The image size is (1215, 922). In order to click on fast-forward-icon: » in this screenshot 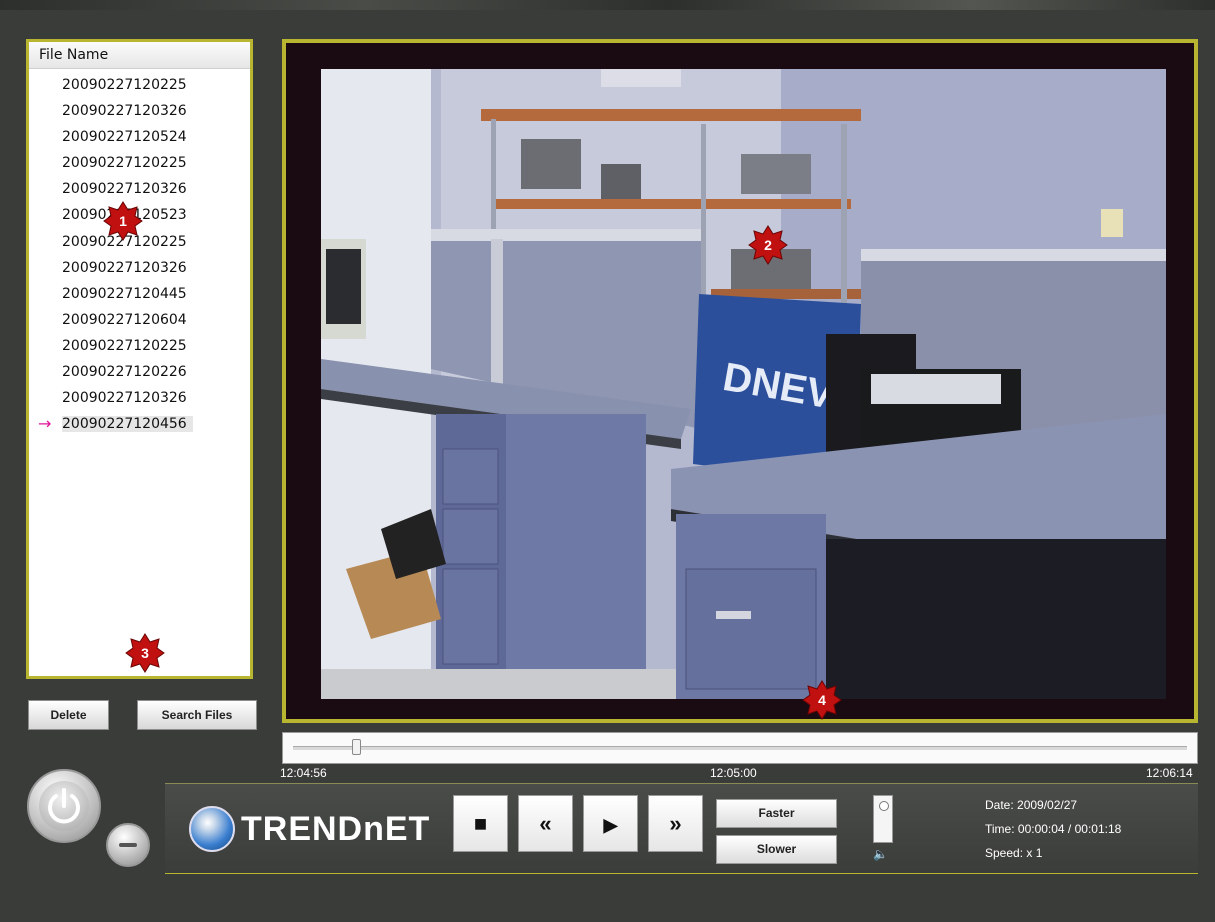, I will do `click(675, 823)`.